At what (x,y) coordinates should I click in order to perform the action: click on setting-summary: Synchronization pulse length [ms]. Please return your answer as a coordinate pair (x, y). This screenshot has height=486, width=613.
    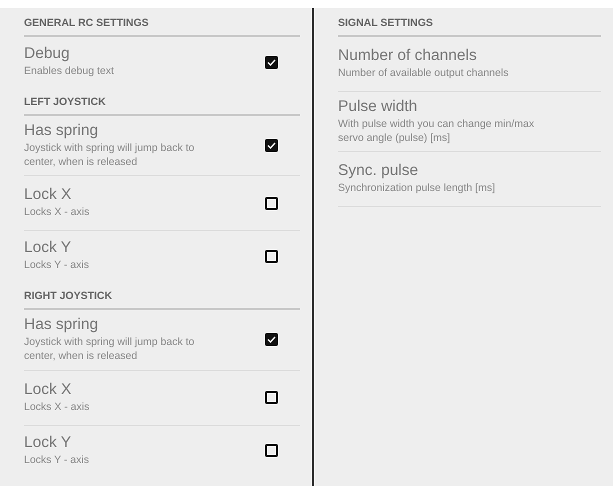
    Looking at the image, I should click on (417, 189).